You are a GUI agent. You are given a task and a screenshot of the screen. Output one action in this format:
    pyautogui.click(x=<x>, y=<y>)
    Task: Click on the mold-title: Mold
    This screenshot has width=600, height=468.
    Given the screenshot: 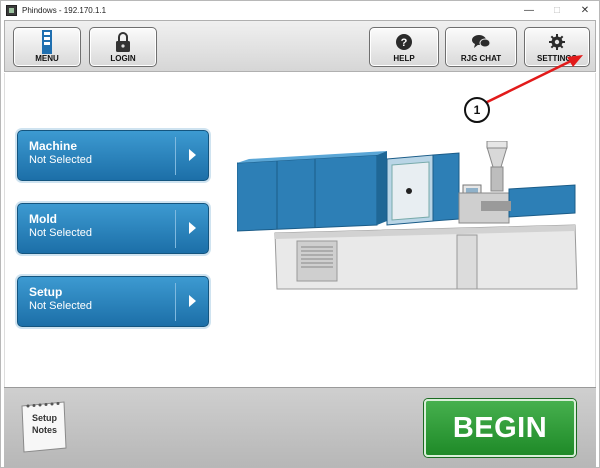 What is the action you would take?
    pyautogui.click(x=43, y=219)
    